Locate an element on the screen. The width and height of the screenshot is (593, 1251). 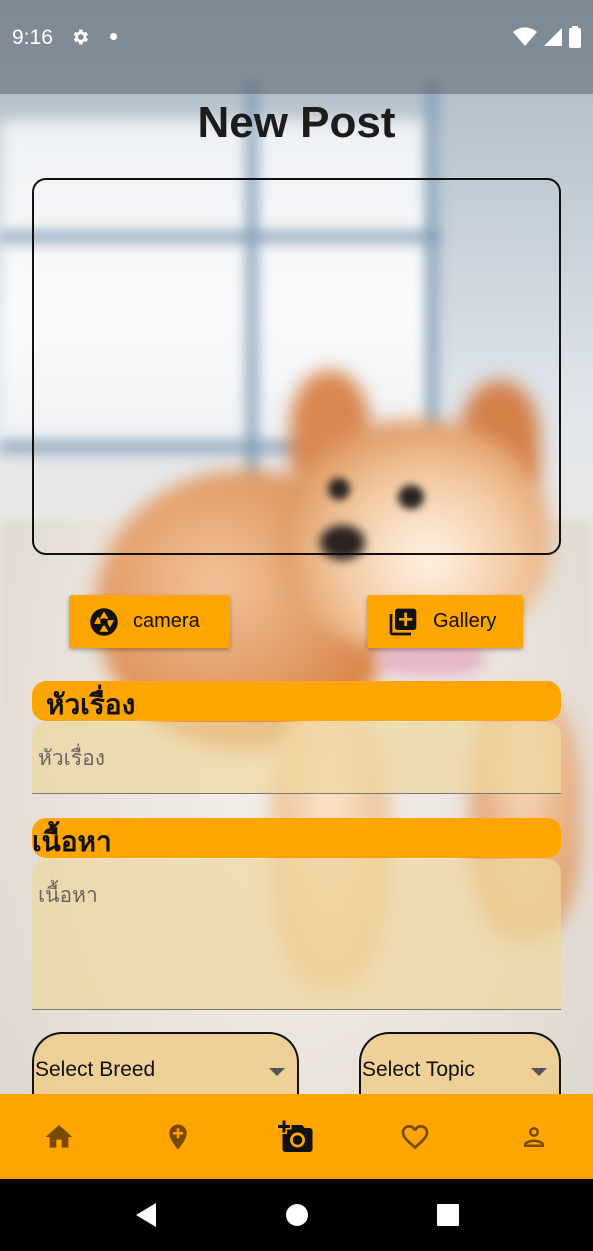
title-label-bar: หัวเรื่อง is located at coordinates (296, 701).